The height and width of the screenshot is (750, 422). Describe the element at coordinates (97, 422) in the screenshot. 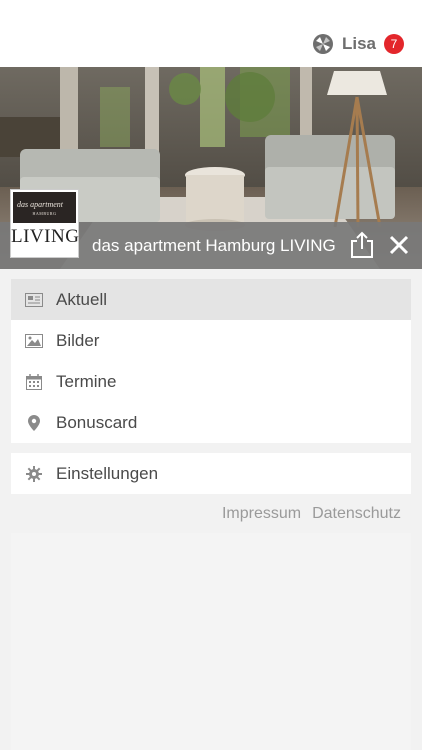

I see `menu-item-label: Bonuscard` at that location.